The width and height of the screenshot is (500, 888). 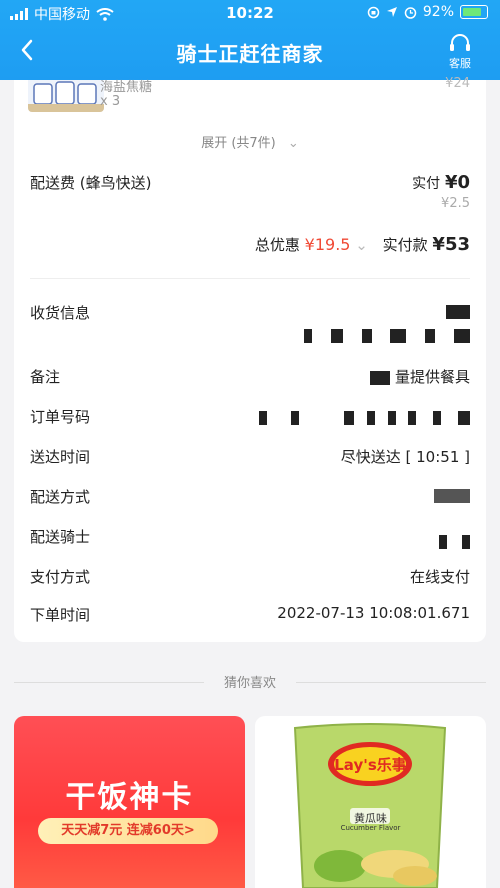 I want to click on alarm-icon, so click(x=410, y=12).